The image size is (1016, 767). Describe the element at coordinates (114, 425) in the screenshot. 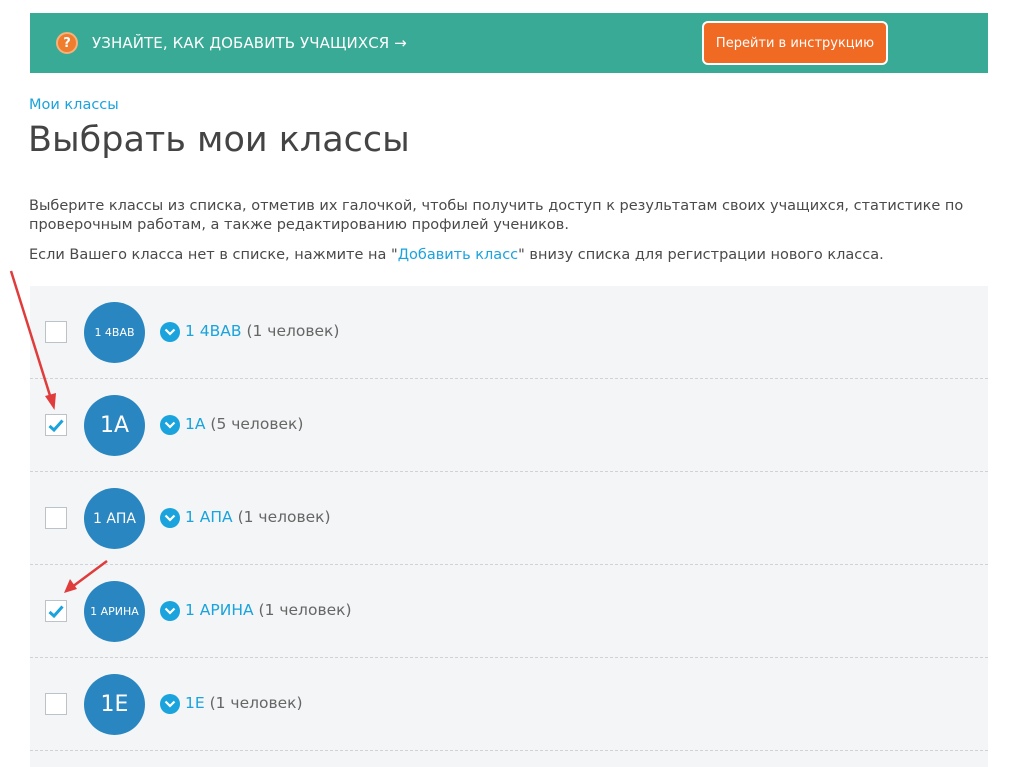

I see `class-avatar: 1А` at that location.